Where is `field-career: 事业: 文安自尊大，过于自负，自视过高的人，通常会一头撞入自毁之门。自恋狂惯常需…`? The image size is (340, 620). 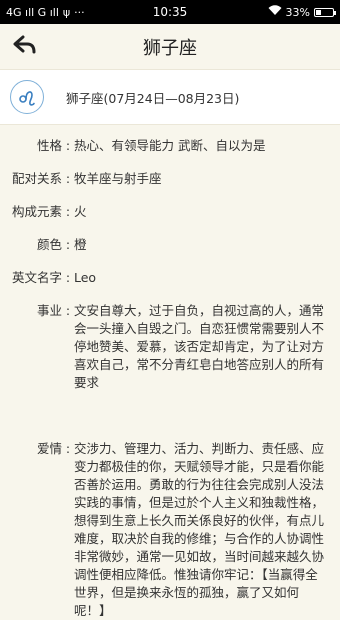 field-career: 事业: 文安自尊大，过于自负，自视过高的人，通常会一头撞入自毁之门。自恋狂惯常需… is located at coordinates (170, 347).